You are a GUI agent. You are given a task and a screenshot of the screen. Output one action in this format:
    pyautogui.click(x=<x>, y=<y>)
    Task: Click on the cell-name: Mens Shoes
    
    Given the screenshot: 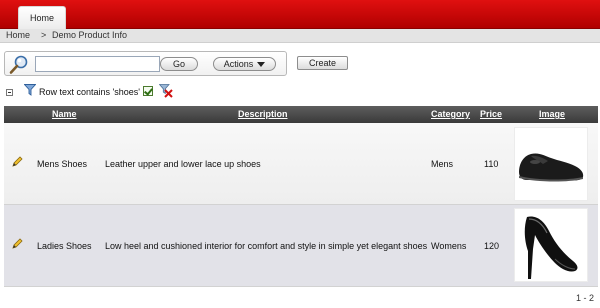 What is the action you would take?
    pyautogui.click(x=62, y=164)
    